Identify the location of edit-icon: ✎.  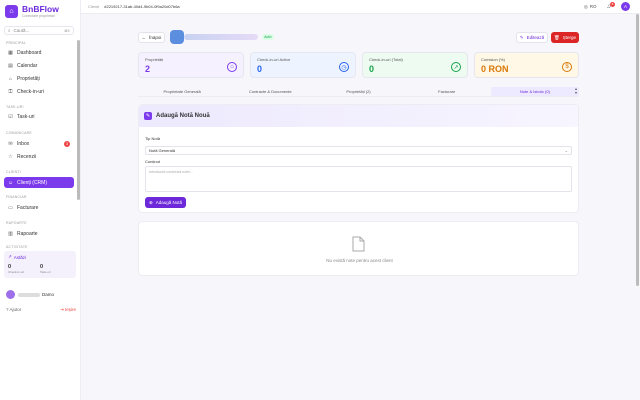
(521, 37).